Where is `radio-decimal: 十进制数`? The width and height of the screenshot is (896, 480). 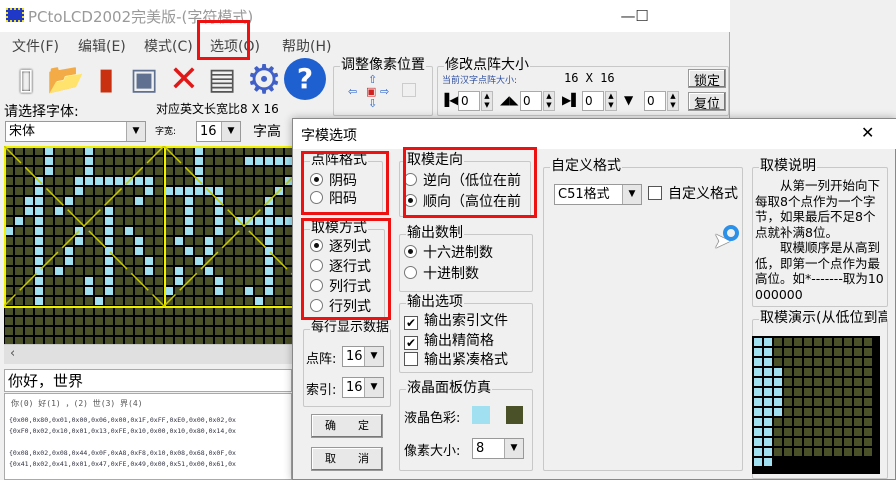
radio-decimal: 十进制数 is located at coordinates (441, 274).